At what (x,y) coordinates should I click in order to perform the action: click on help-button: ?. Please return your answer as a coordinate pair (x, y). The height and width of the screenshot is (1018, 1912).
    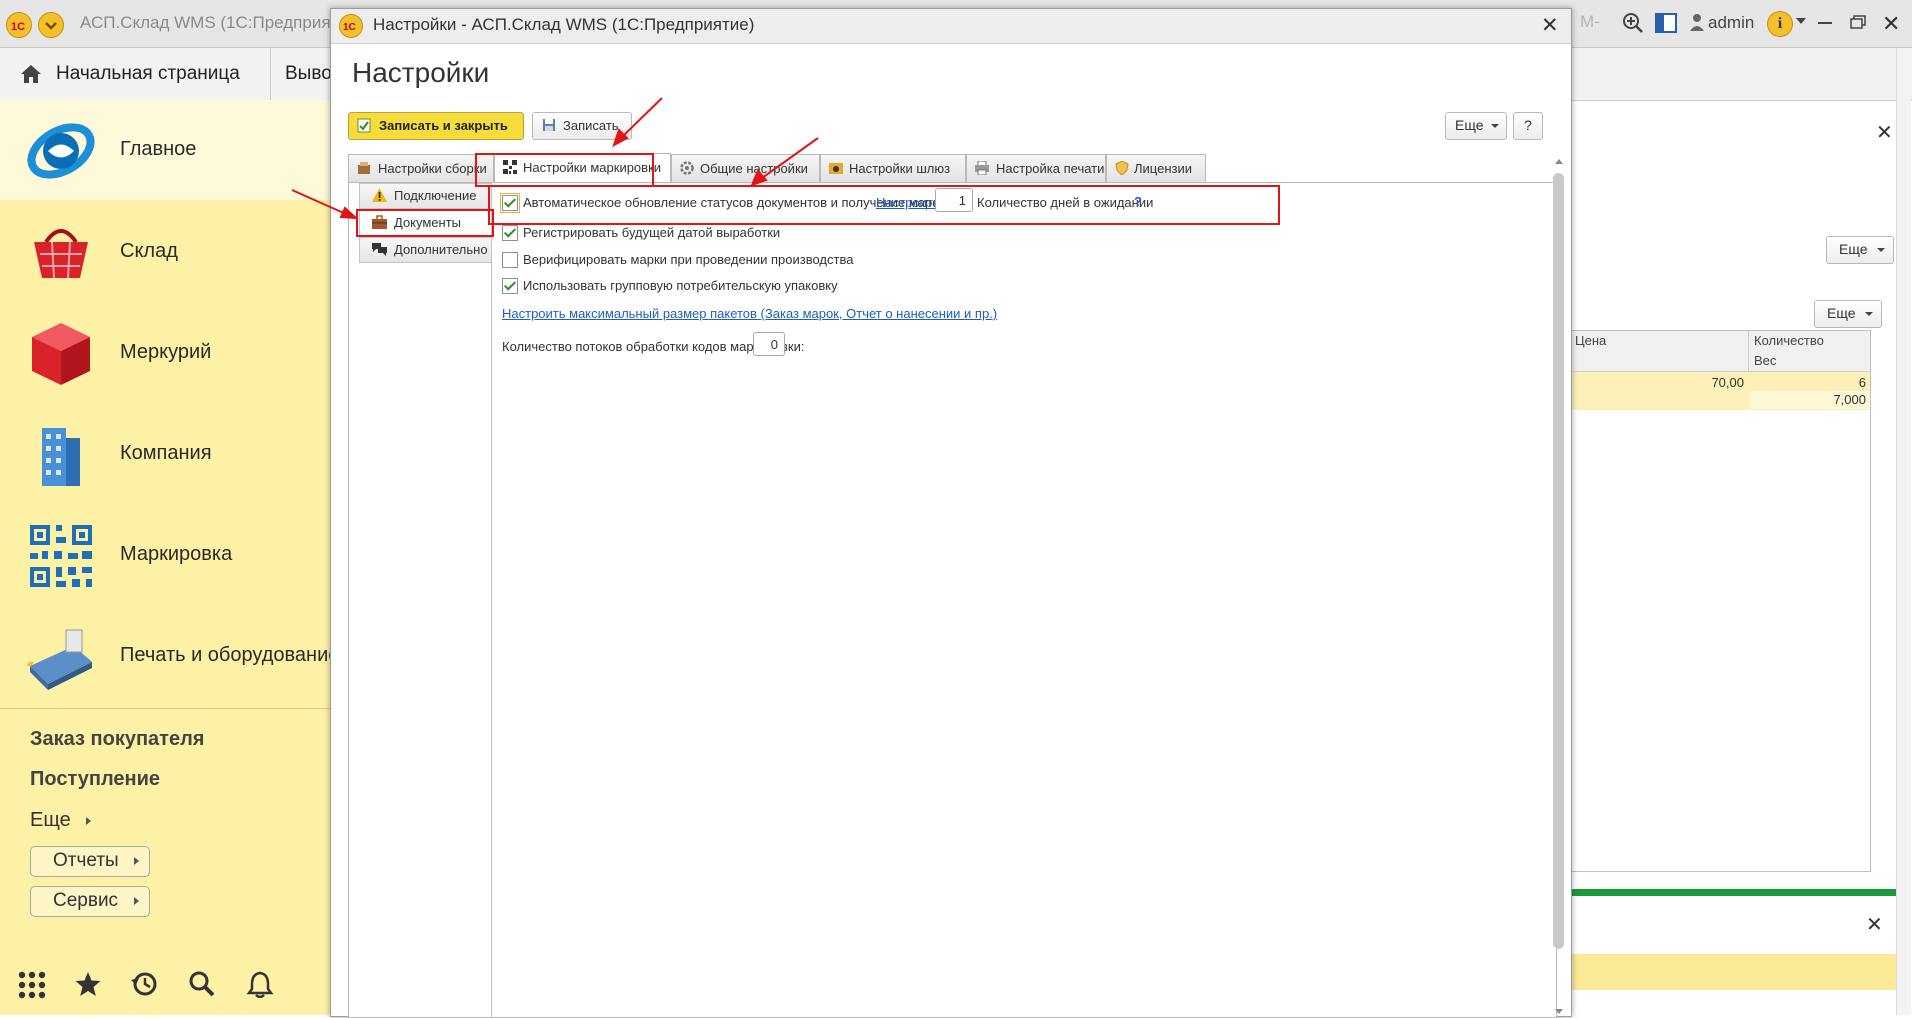
    Looking at the image, I should click on (1528, 126).